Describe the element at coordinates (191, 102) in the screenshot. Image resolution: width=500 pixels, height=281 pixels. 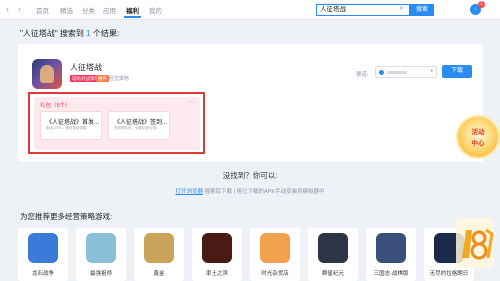
I see `more-icon: ···` at that location.